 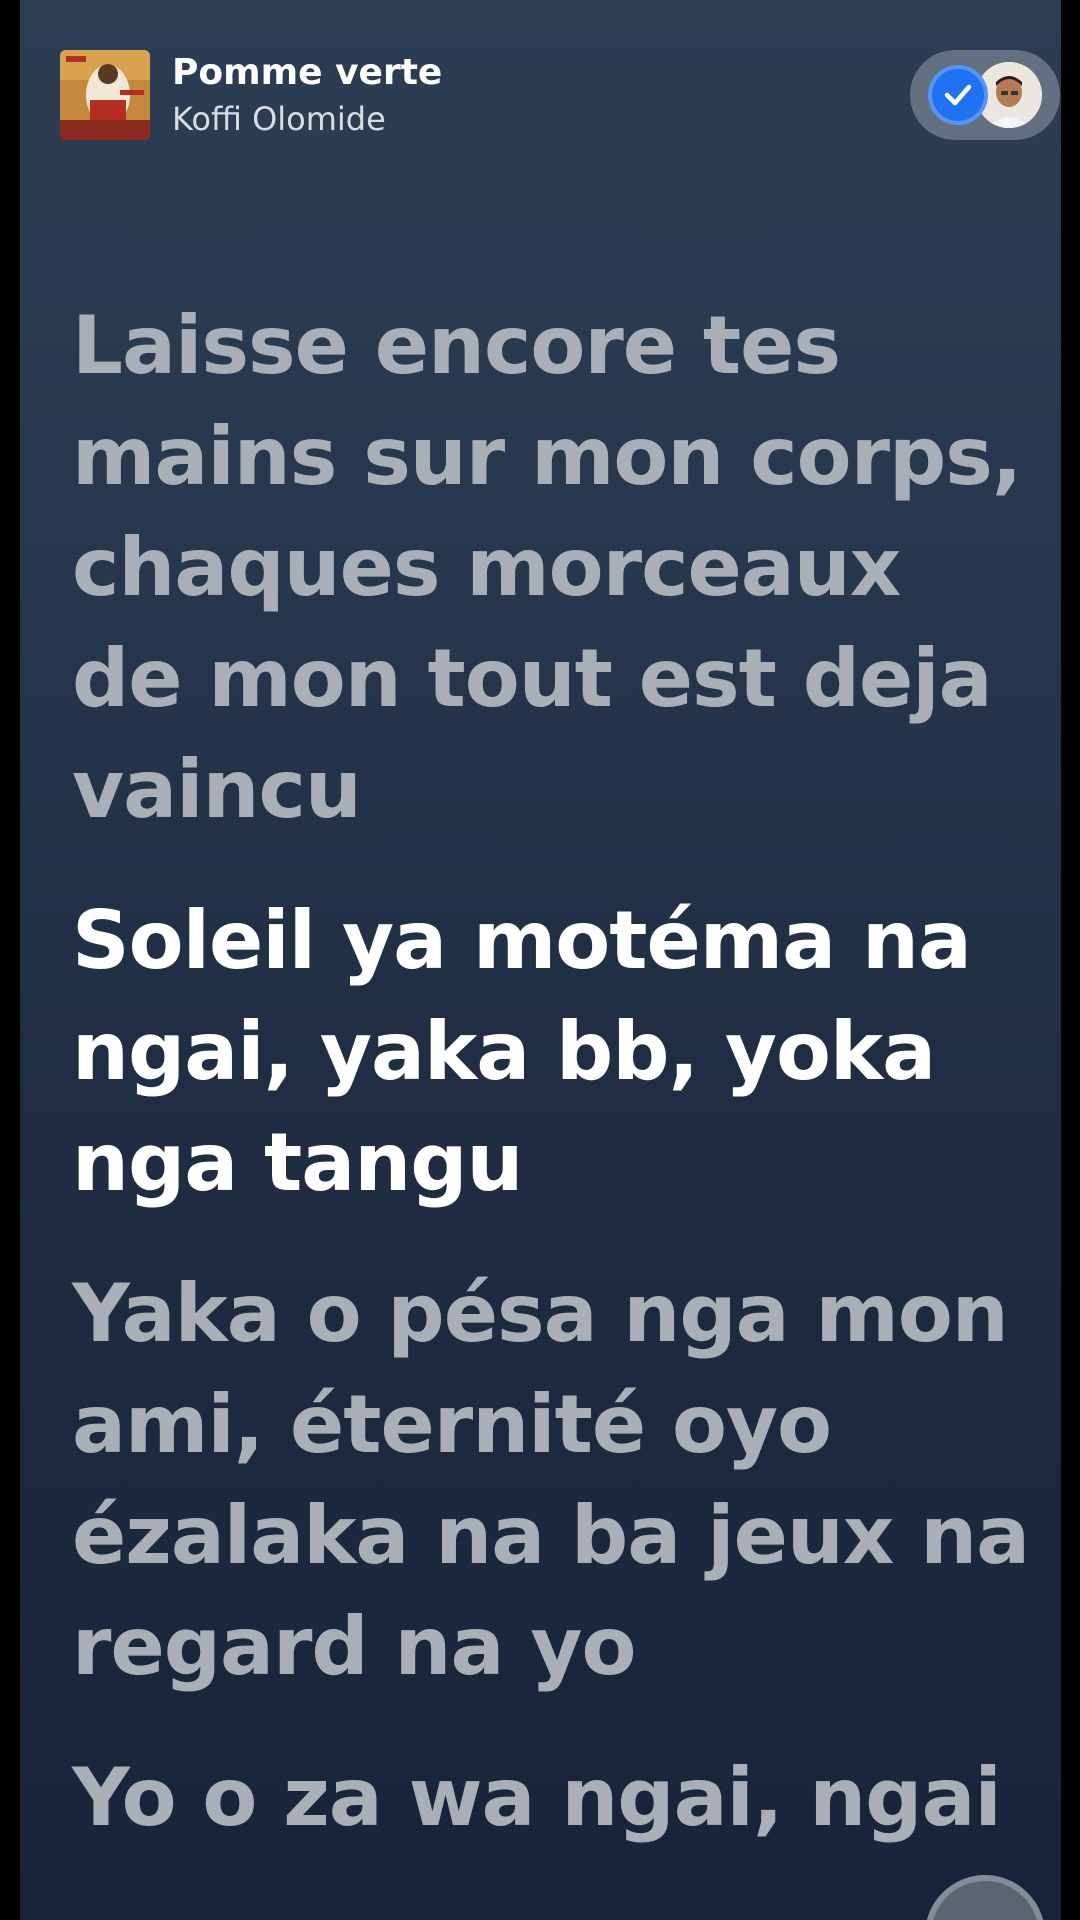 I want to click on album-art, so click(x=105, y=95).